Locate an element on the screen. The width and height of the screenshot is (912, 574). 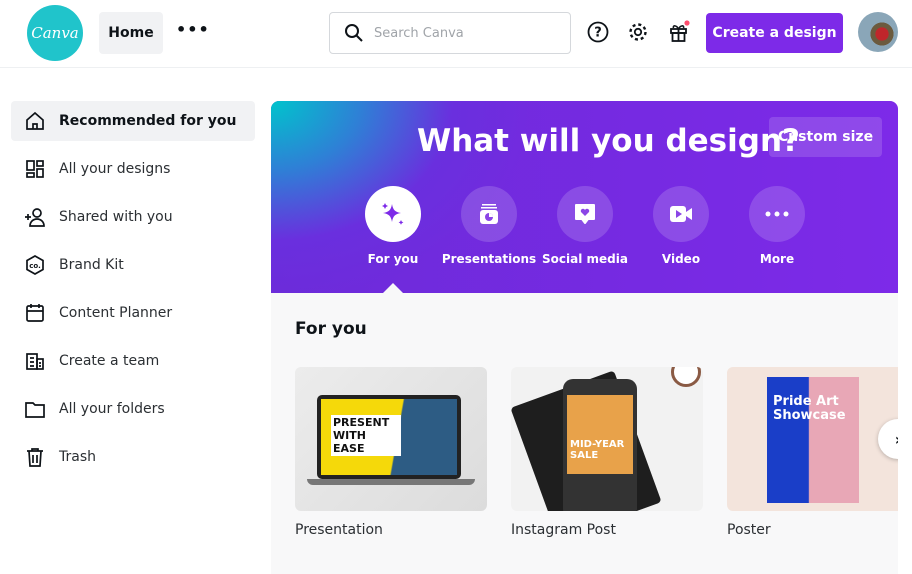
users-icon is located at coordinates (35, 217).